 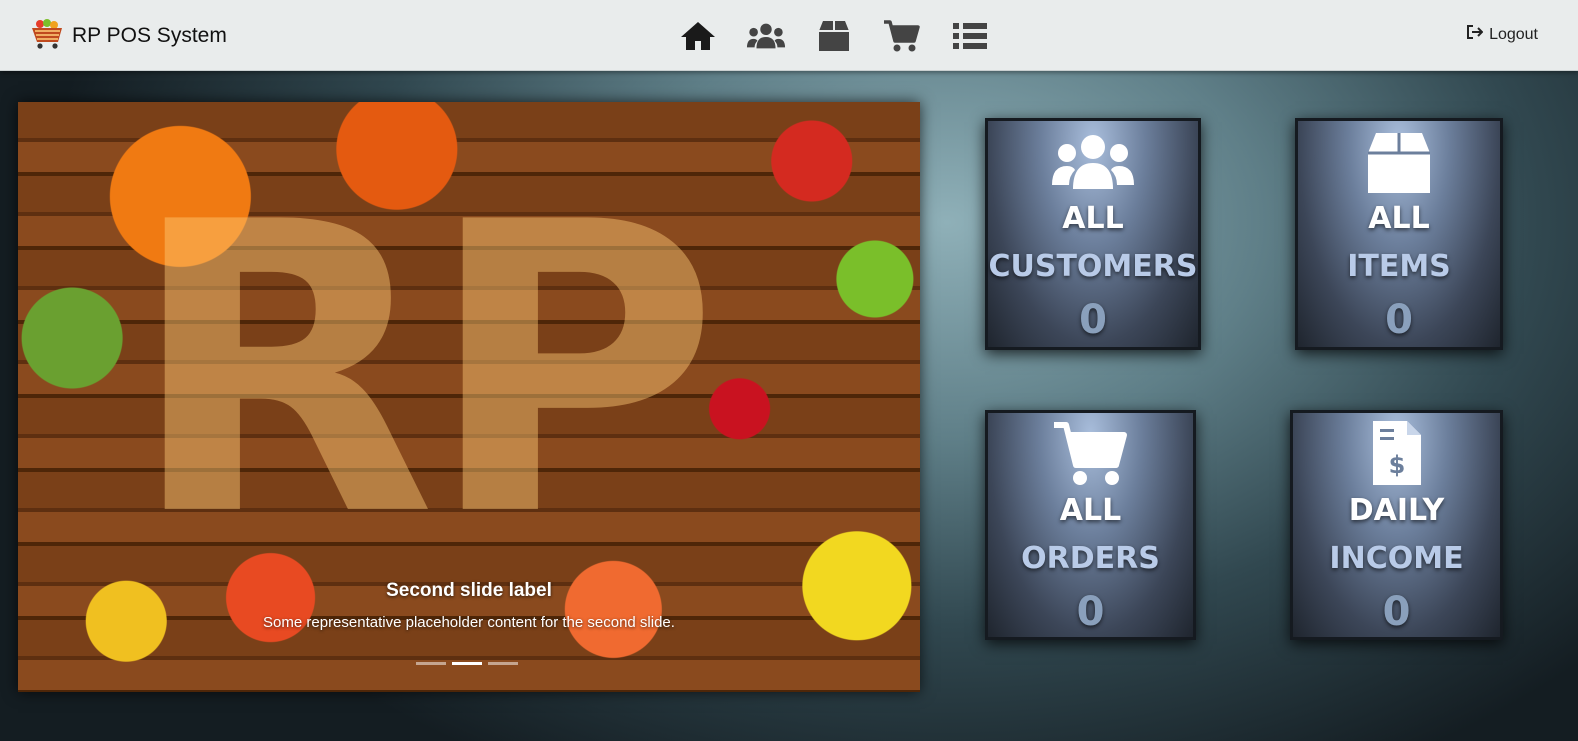 I want to click on items-icon, so click(x=834, y=36).